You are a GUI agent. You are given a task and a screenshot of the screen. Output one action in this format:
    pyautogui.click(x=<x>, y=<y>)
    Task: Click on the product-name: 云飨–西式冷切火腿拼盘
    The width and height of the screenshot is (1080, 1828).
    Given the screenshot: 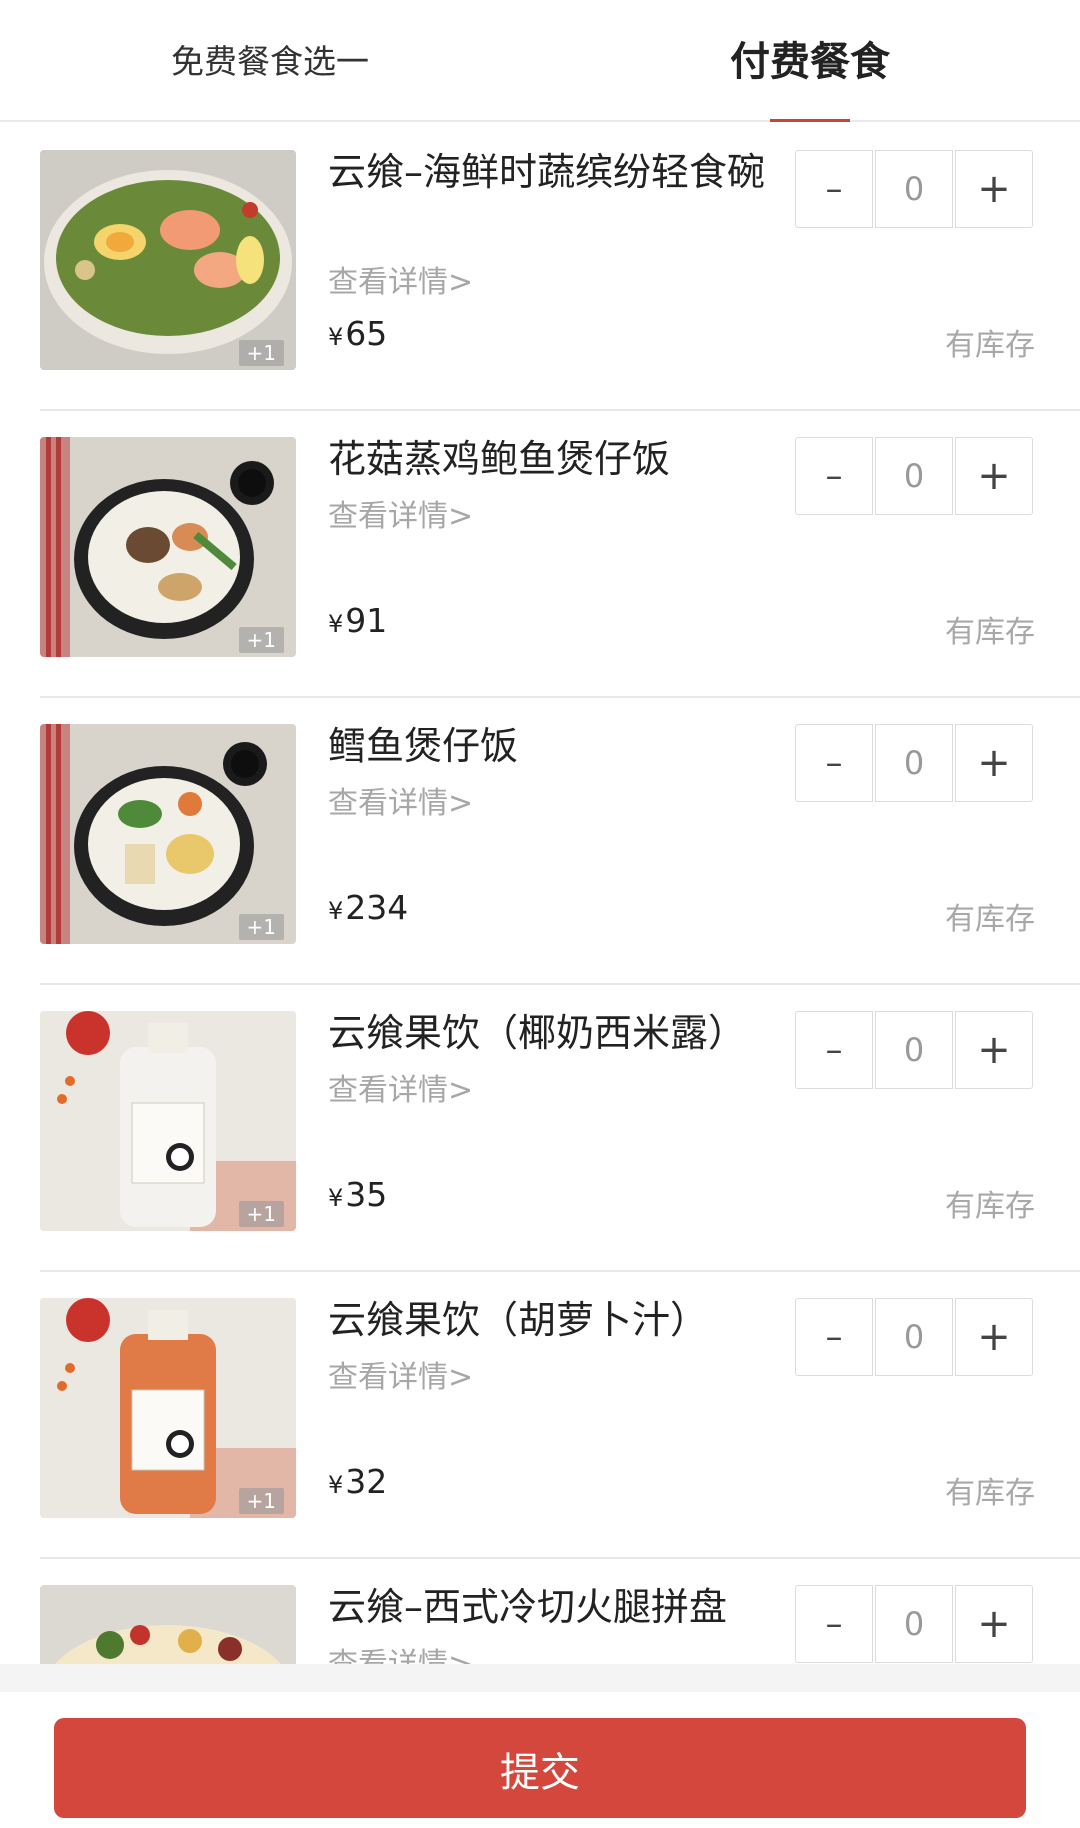 What is the action you would take?
    pyautogui.click(x=548, y=1607)
    